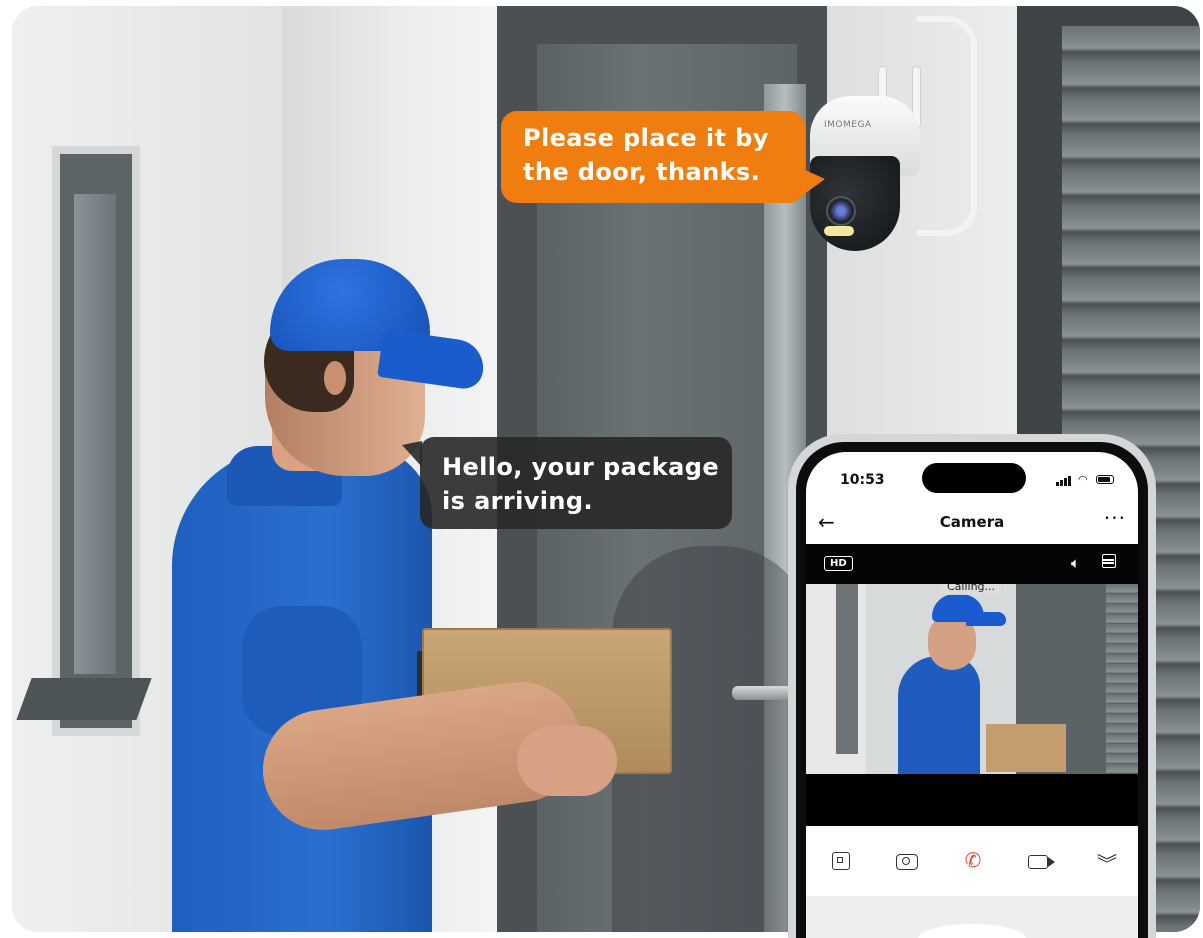 This screenshot has height=938, width=1203. I want to click on dynamic-island, so click(974, 478).